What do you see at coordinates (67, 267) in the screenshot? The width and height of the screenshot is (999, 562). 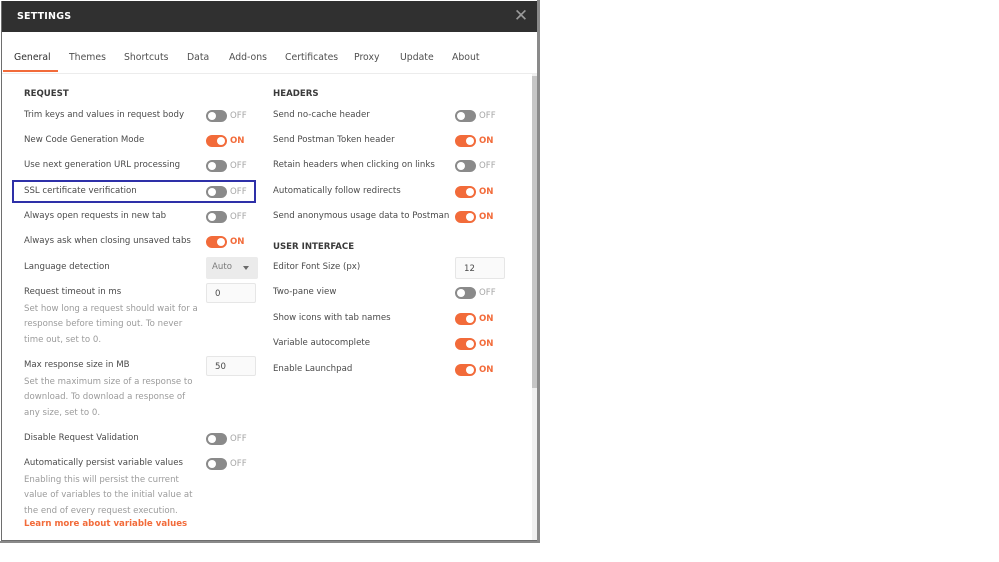 I see `language-detection-label: Language detection` at bounding box center [67, 267].